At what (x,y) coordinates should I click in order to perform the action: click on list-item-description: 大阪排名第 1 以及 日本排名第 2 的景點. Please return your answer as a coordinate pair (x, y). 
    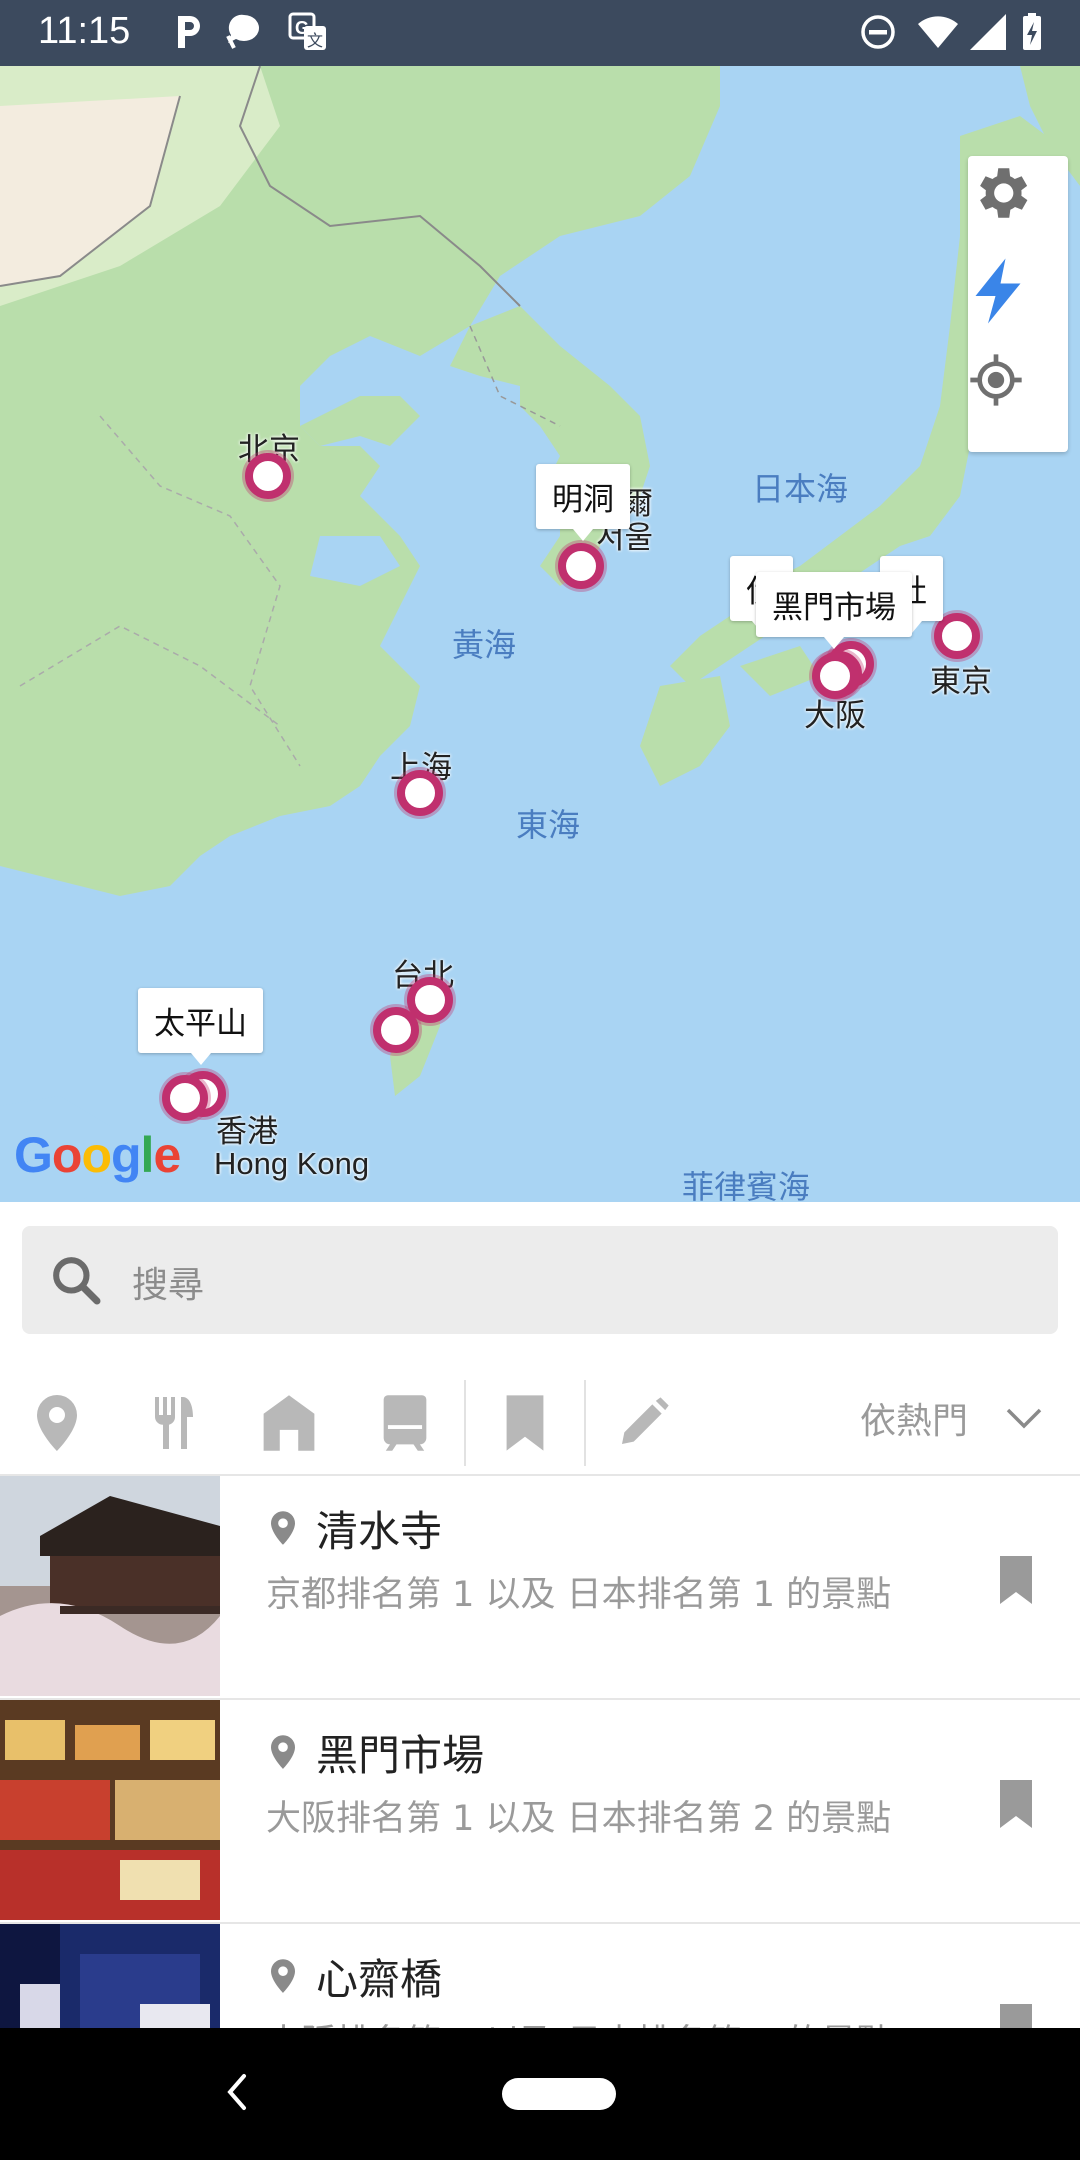
    Looking at the image, I should click on (579, 1819).